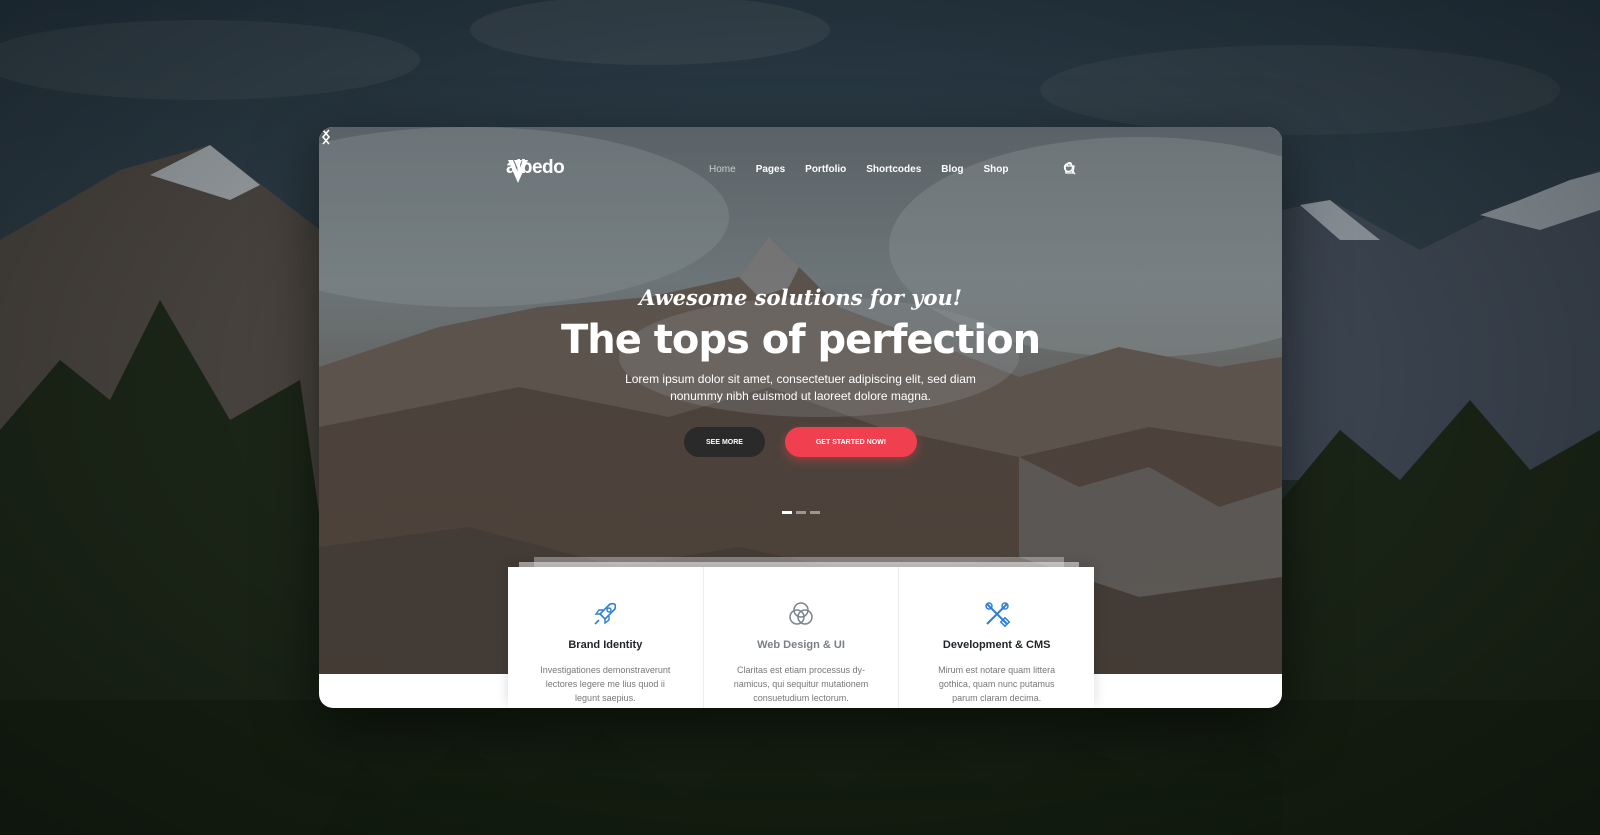  Describe the element at coordinates (996, 169) in the screenshot. I see `nav-item-shop: Shop` at that location.